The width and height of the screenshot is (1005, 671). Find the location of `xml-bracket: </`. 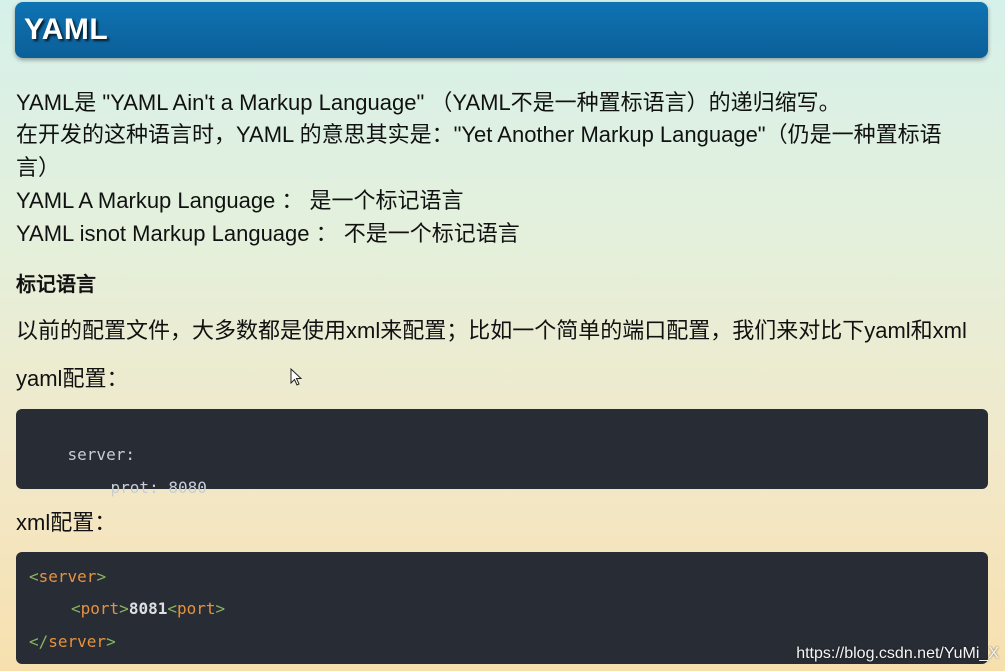

xml-bracket: </ is located at coordinates (39, 641).